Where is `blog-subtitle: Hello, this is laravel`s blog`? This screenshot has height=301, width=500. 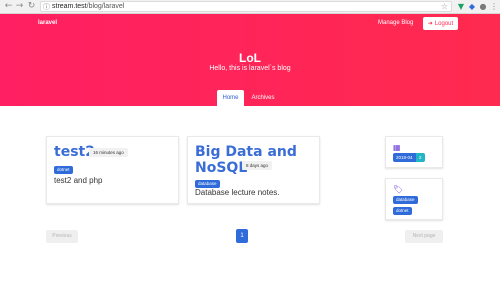 blog-subtitle: Hello, this is laravel`s blog is located at coordinates (250, 68).